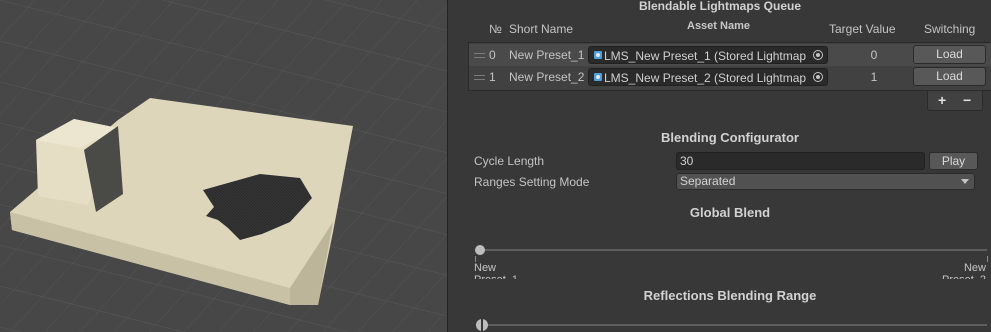  What do you see at coordinates (965, 181) in the screenshot?
I see `chevron-down-icon` at bounding box center [965, 181].